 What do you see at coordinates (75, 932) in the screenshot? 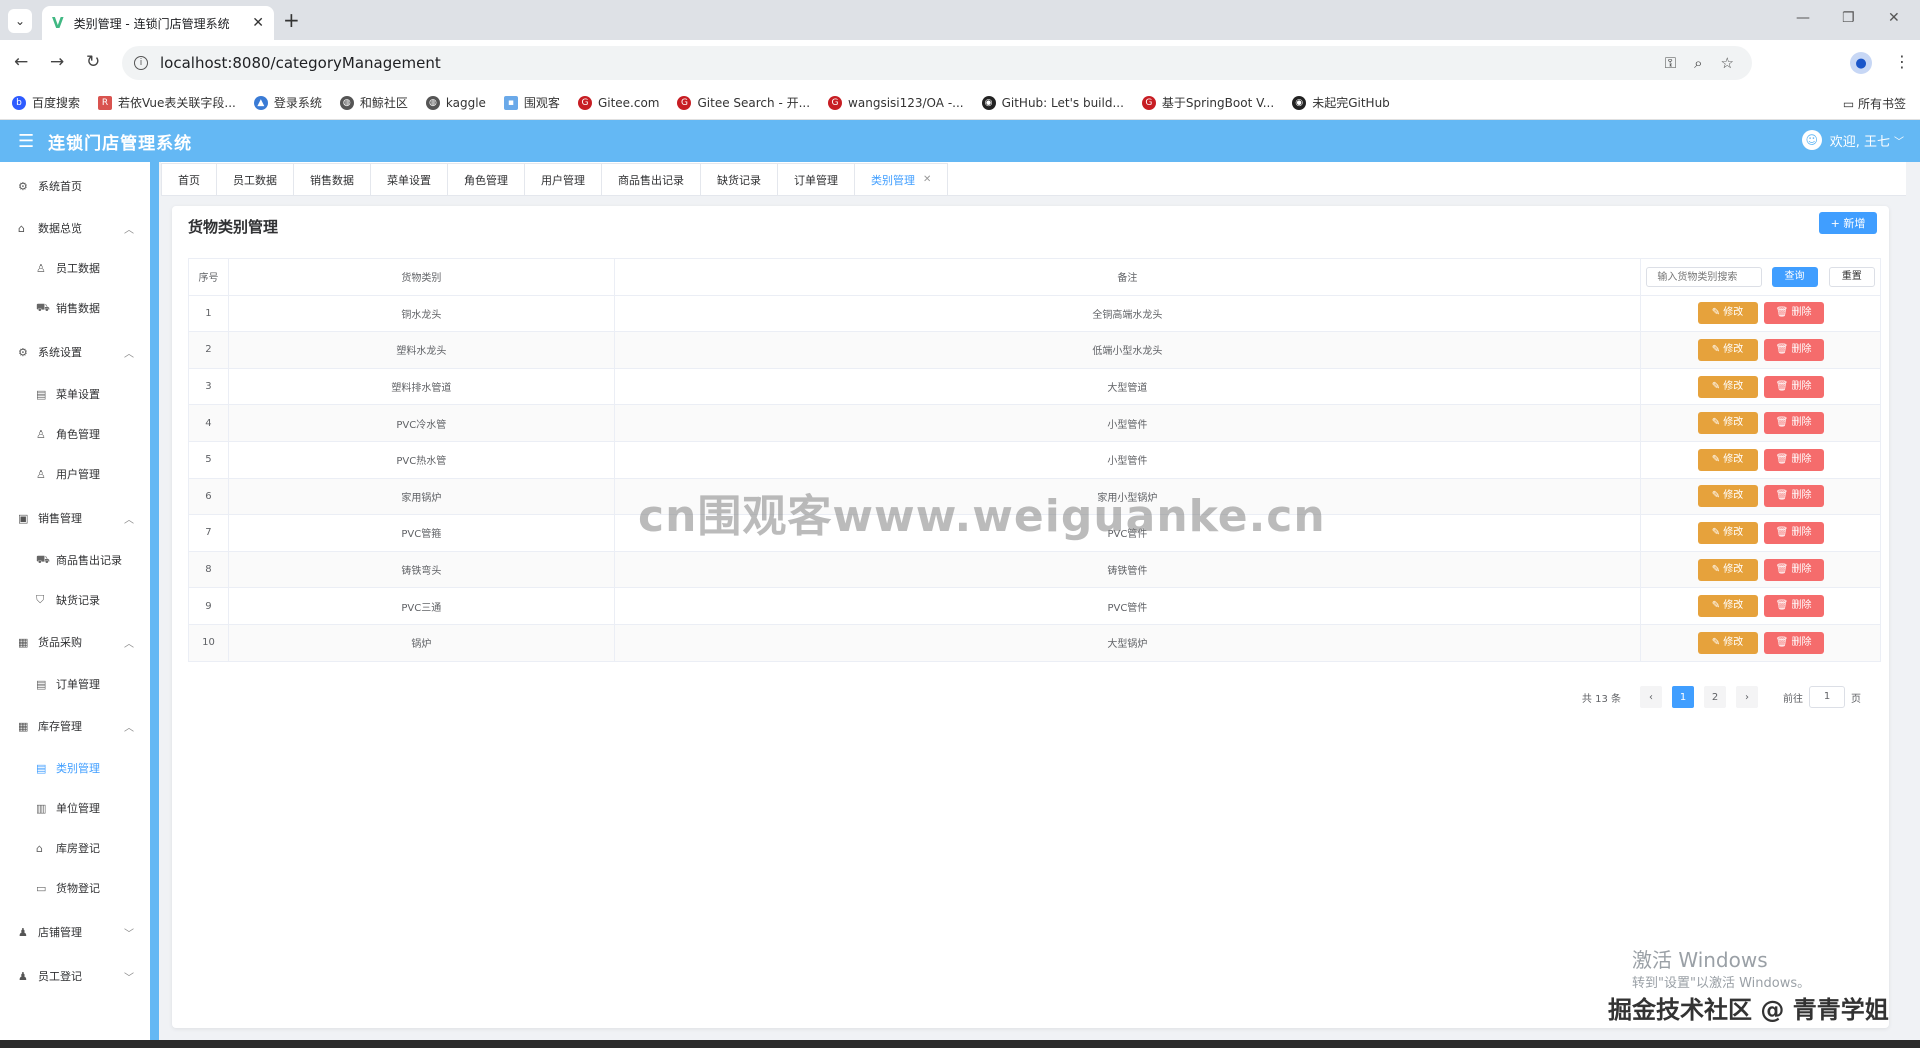
I see `sidebar-group-store-management: ♟ 店铺管理 ﹀` at bounding box center [75, 932].